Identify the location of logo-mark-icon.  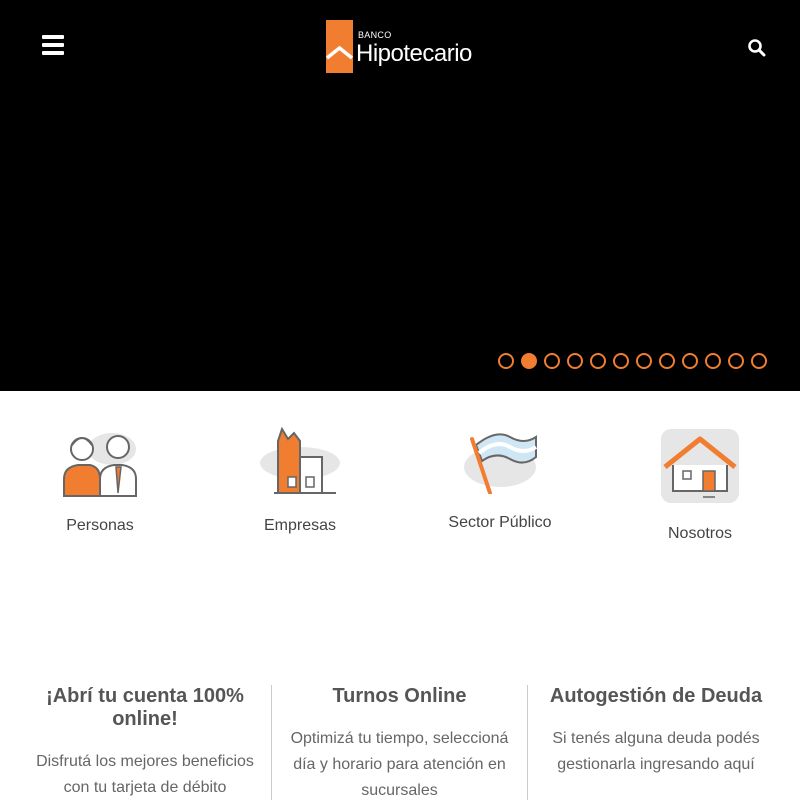
(339, 46).